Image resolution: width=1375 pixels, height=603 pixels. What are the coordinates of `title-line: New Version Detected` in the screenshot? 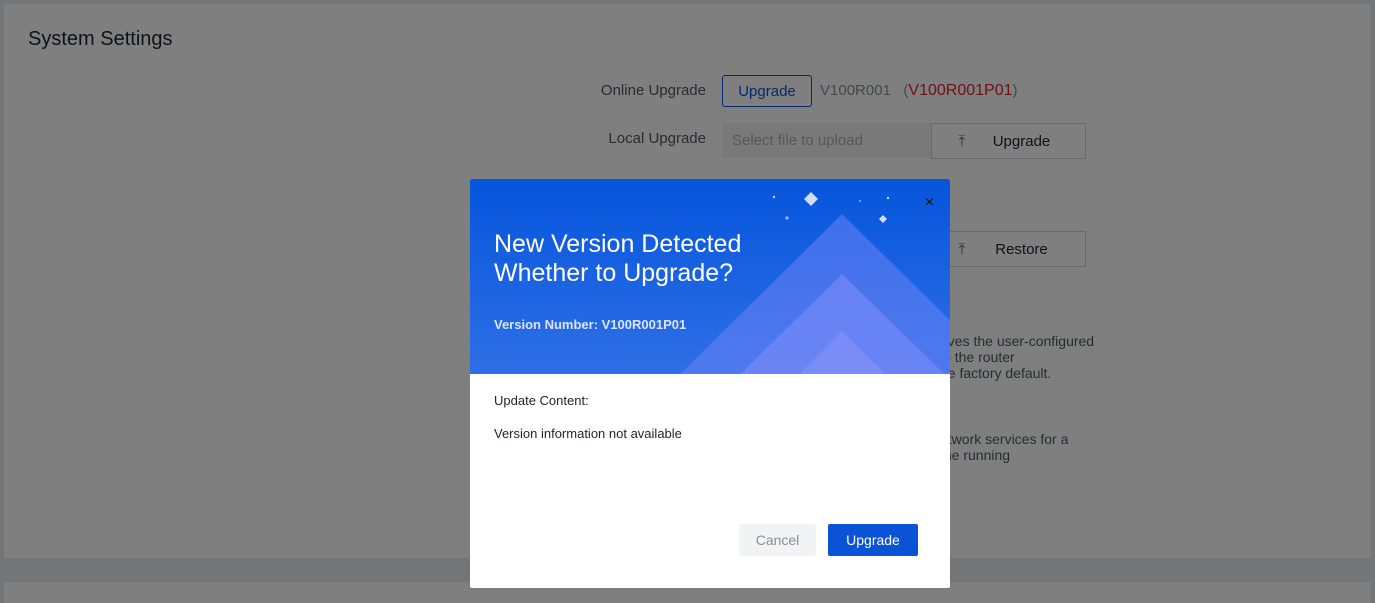 It's located at (618, 244).